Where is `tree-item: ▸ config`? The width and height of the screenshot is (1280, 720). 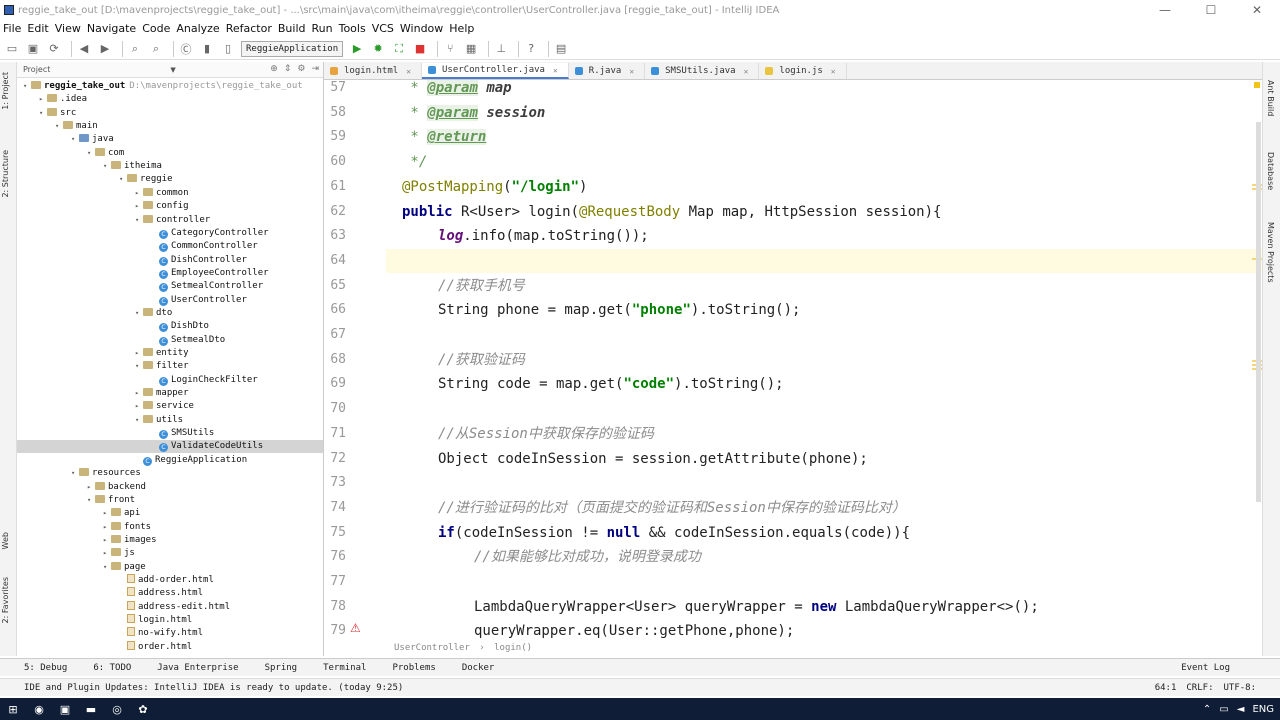
tree-item: ▸ config is located at coordinates (170, 206).